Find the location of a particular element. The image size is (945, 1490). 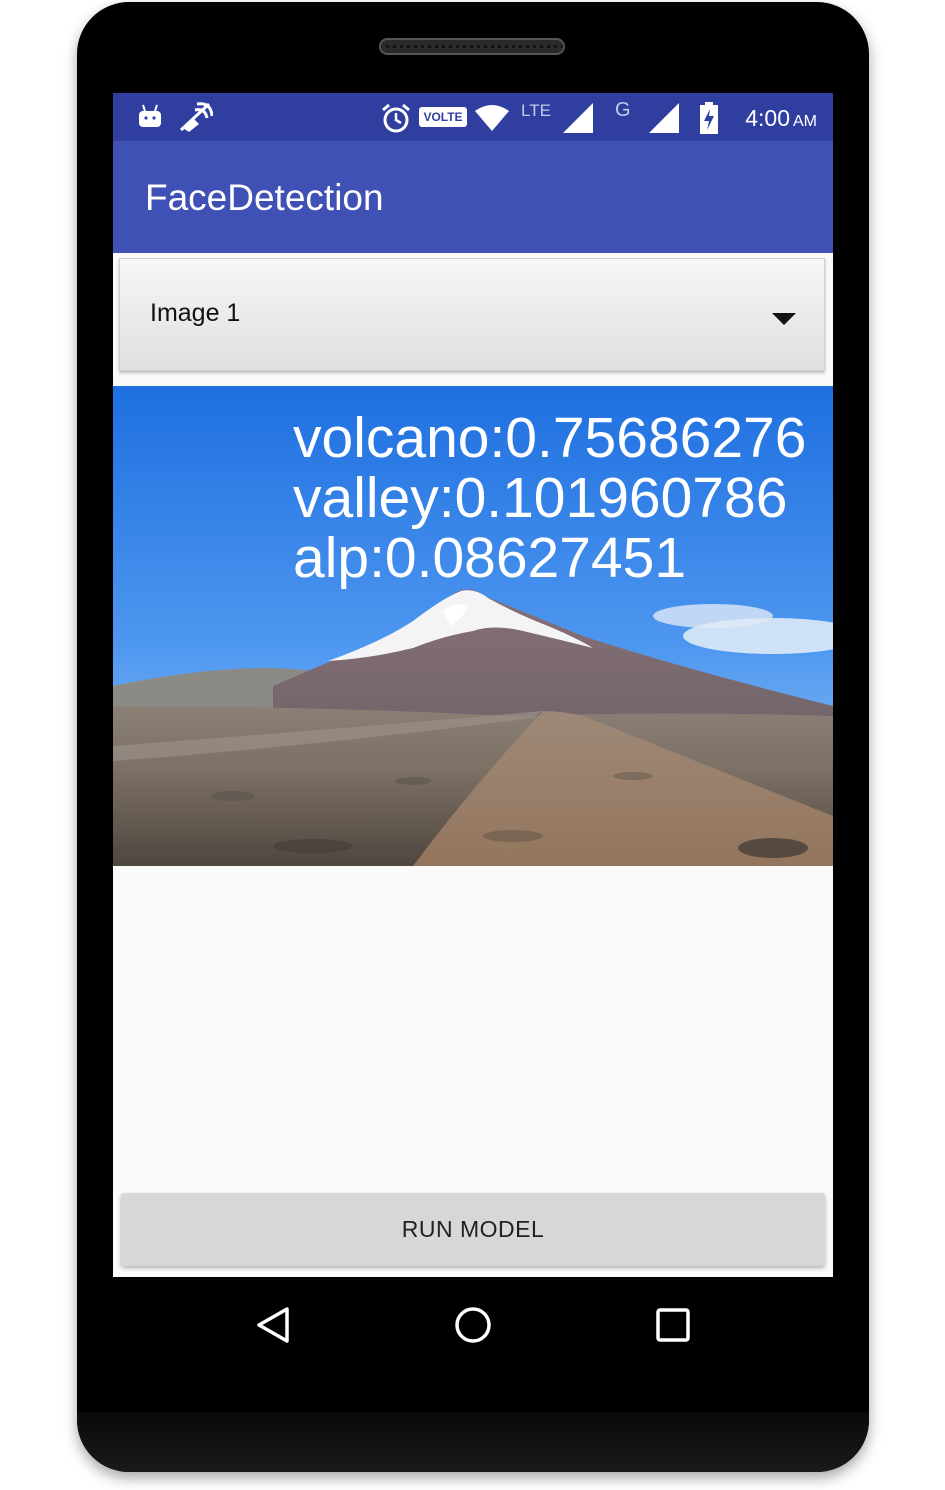

clock: 4:00 AM is located at coordinates (781, 118).